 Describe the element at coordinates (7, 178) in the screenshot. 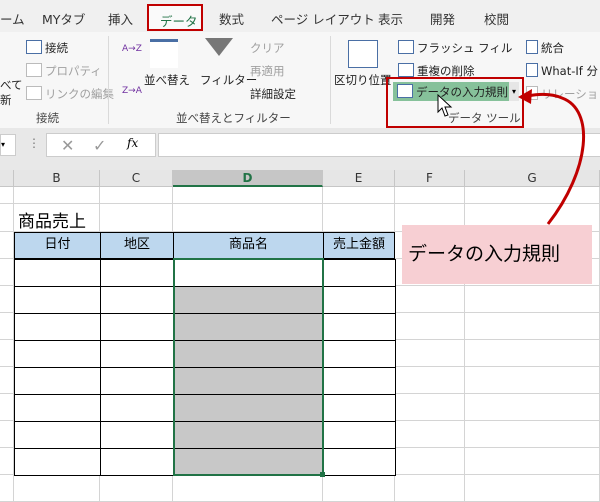

I see `select-all` at that location.